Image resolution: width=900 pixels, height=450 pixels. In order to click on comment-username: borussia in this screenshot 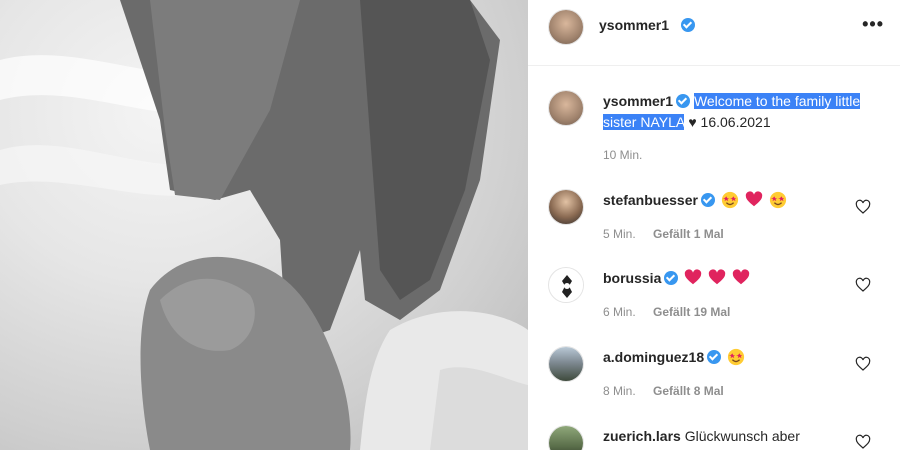, I will do `click(632, 278)`.